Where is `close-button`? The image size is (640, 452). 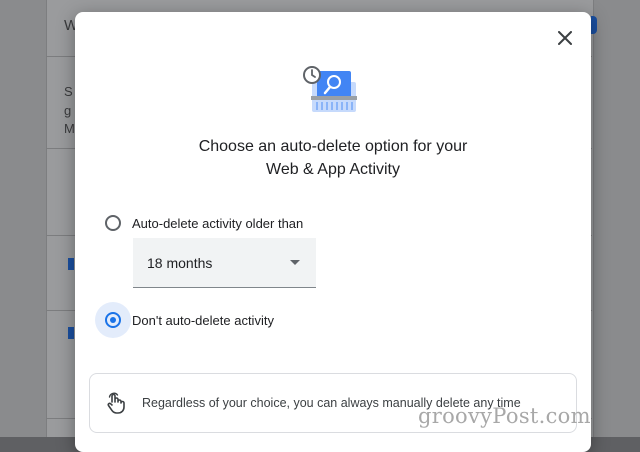
close-button is located at coordinates (565, 38).